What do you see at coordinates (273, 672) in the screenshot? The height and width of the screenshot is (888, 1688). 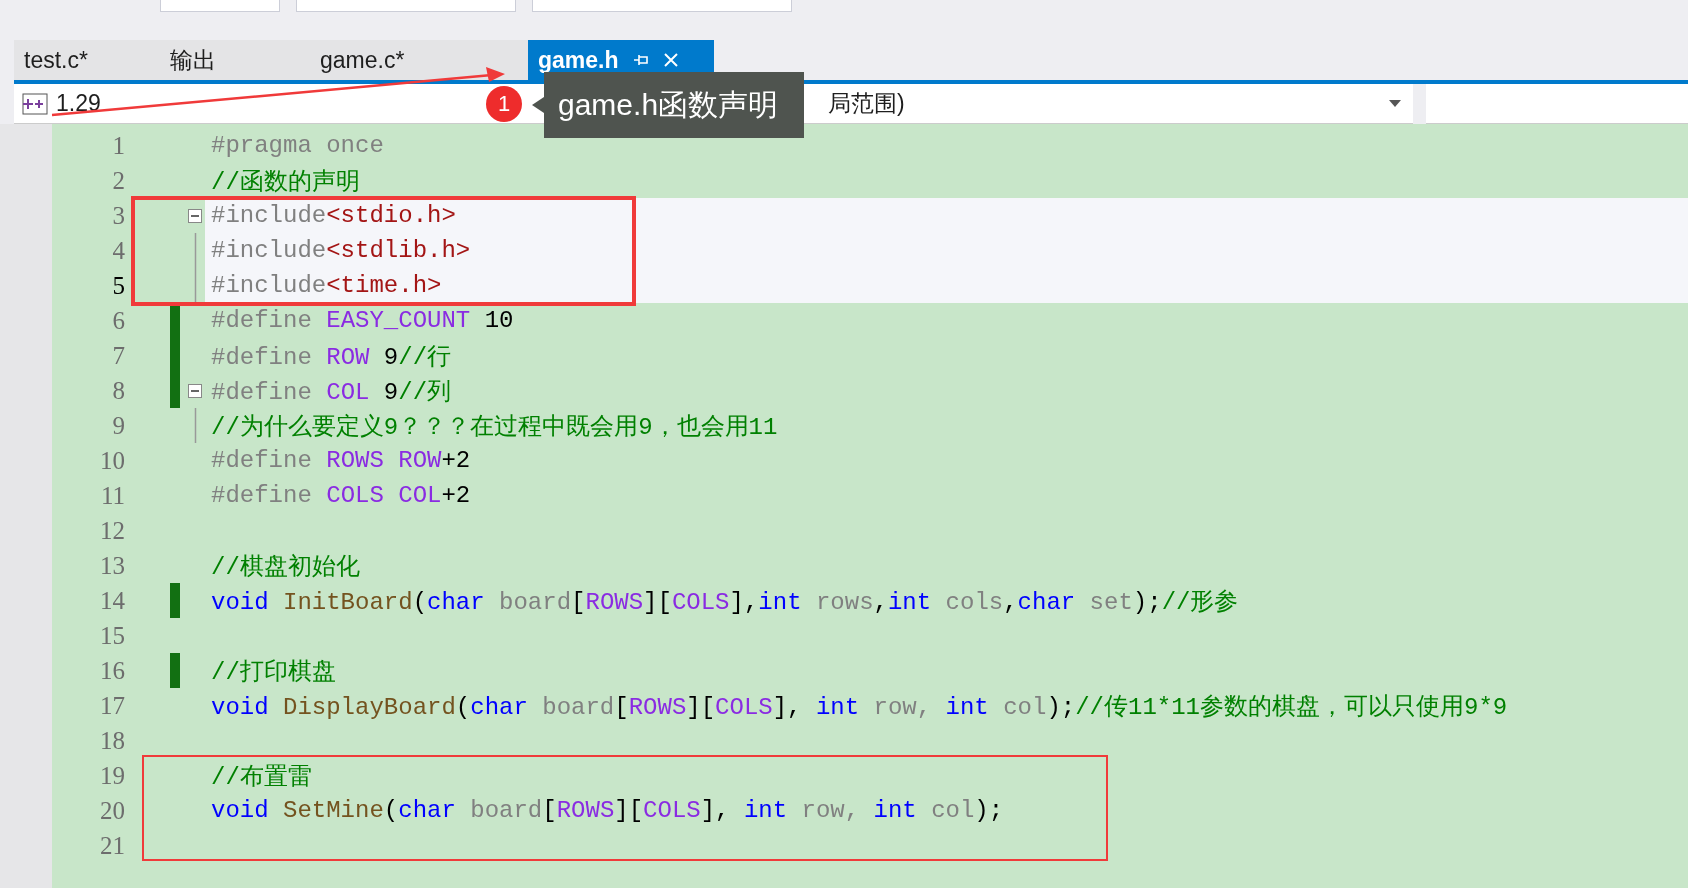 I see `code-line: //打印棋盘` at bounding box center [273, 672].